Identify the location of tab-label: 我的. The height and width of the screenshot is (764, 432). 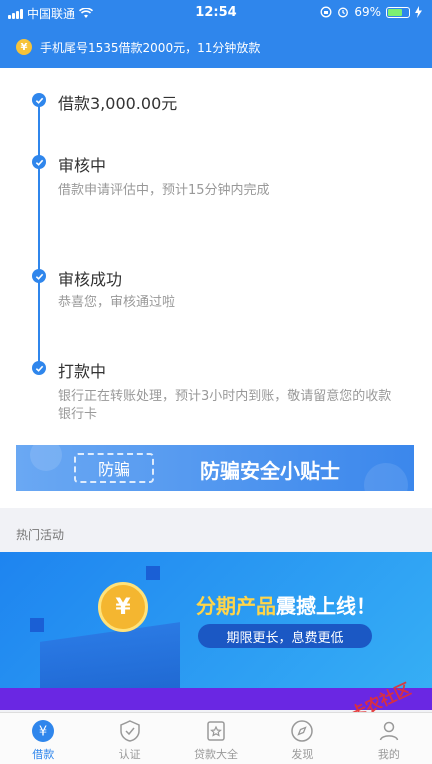
(388, 754).